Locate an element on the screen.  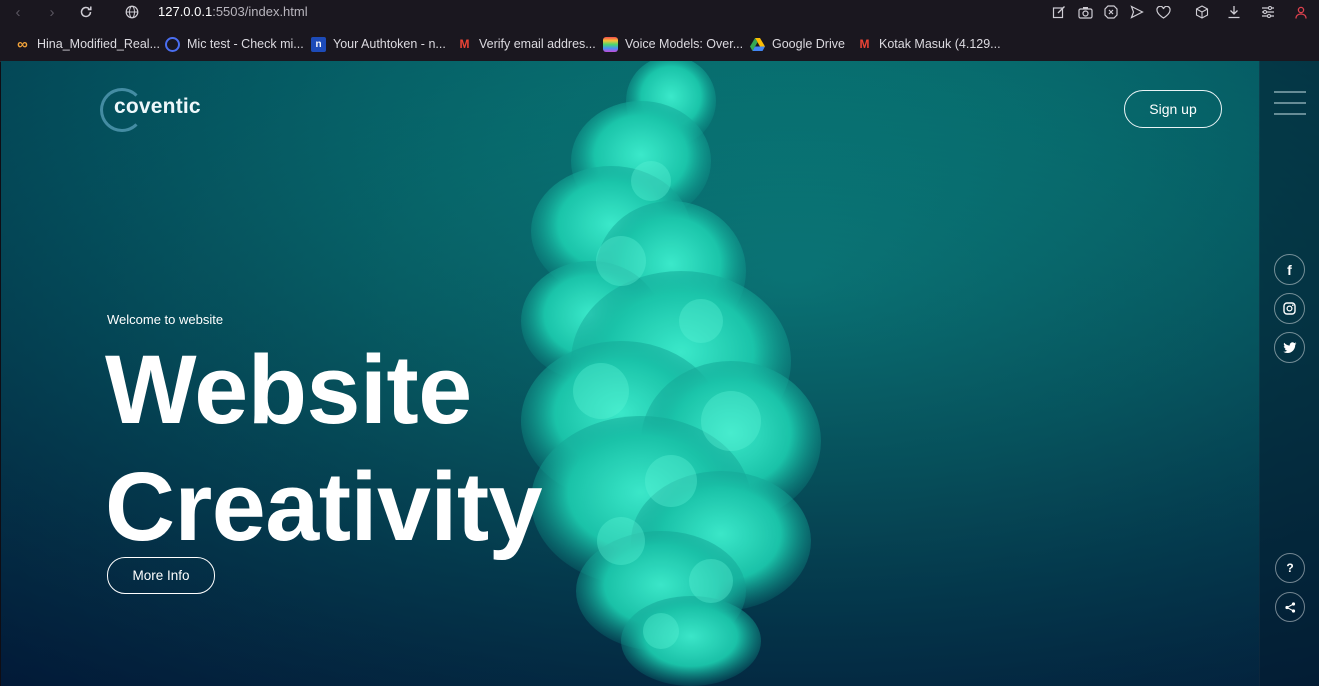
welcome-text: Welcome to website is located at coordinates (165, 319).